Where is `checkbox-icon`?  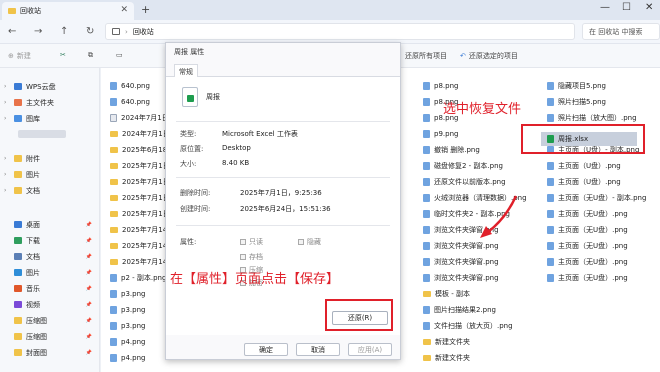
checkbox-icon is located at coordinates (243, 242).